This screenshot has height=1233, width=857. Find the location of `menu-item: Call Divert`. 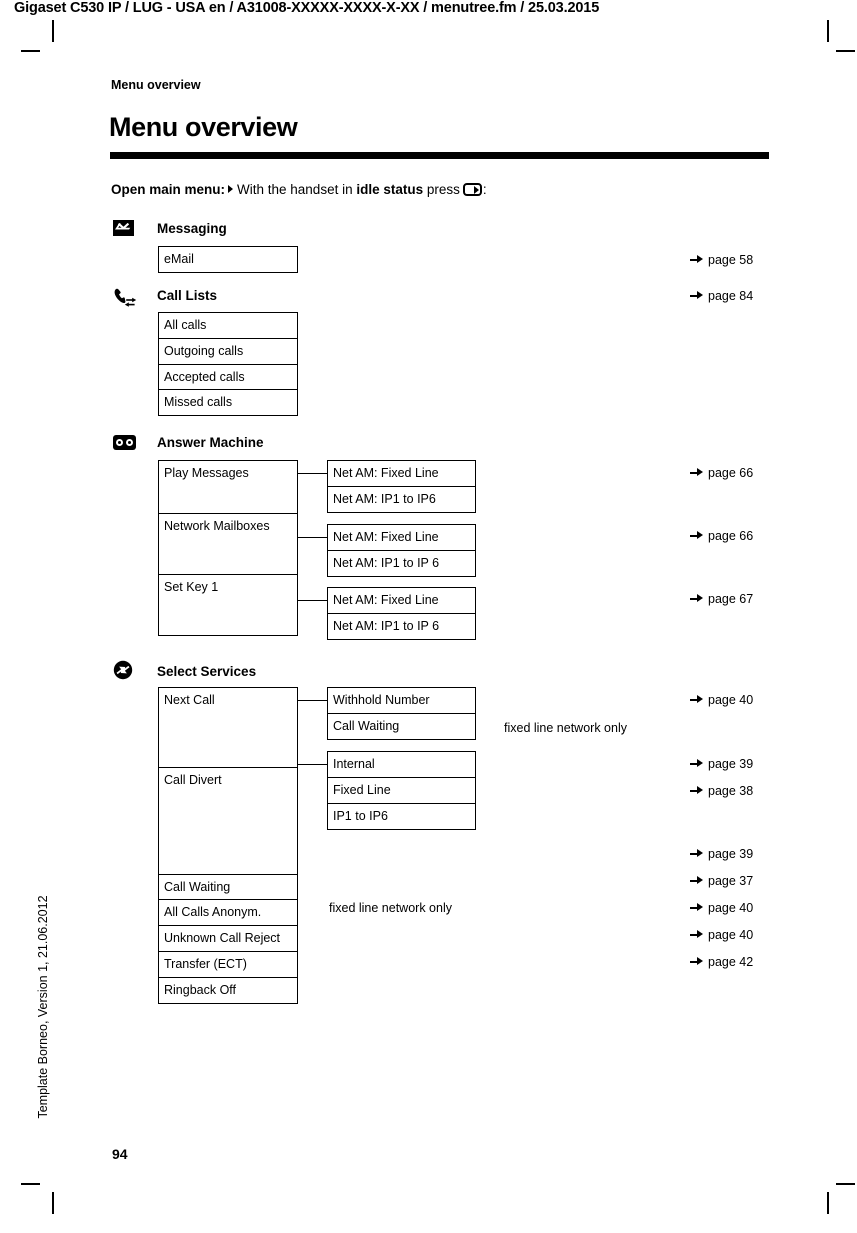

menu-item: Call Divert is located at coordinates (228, 820).